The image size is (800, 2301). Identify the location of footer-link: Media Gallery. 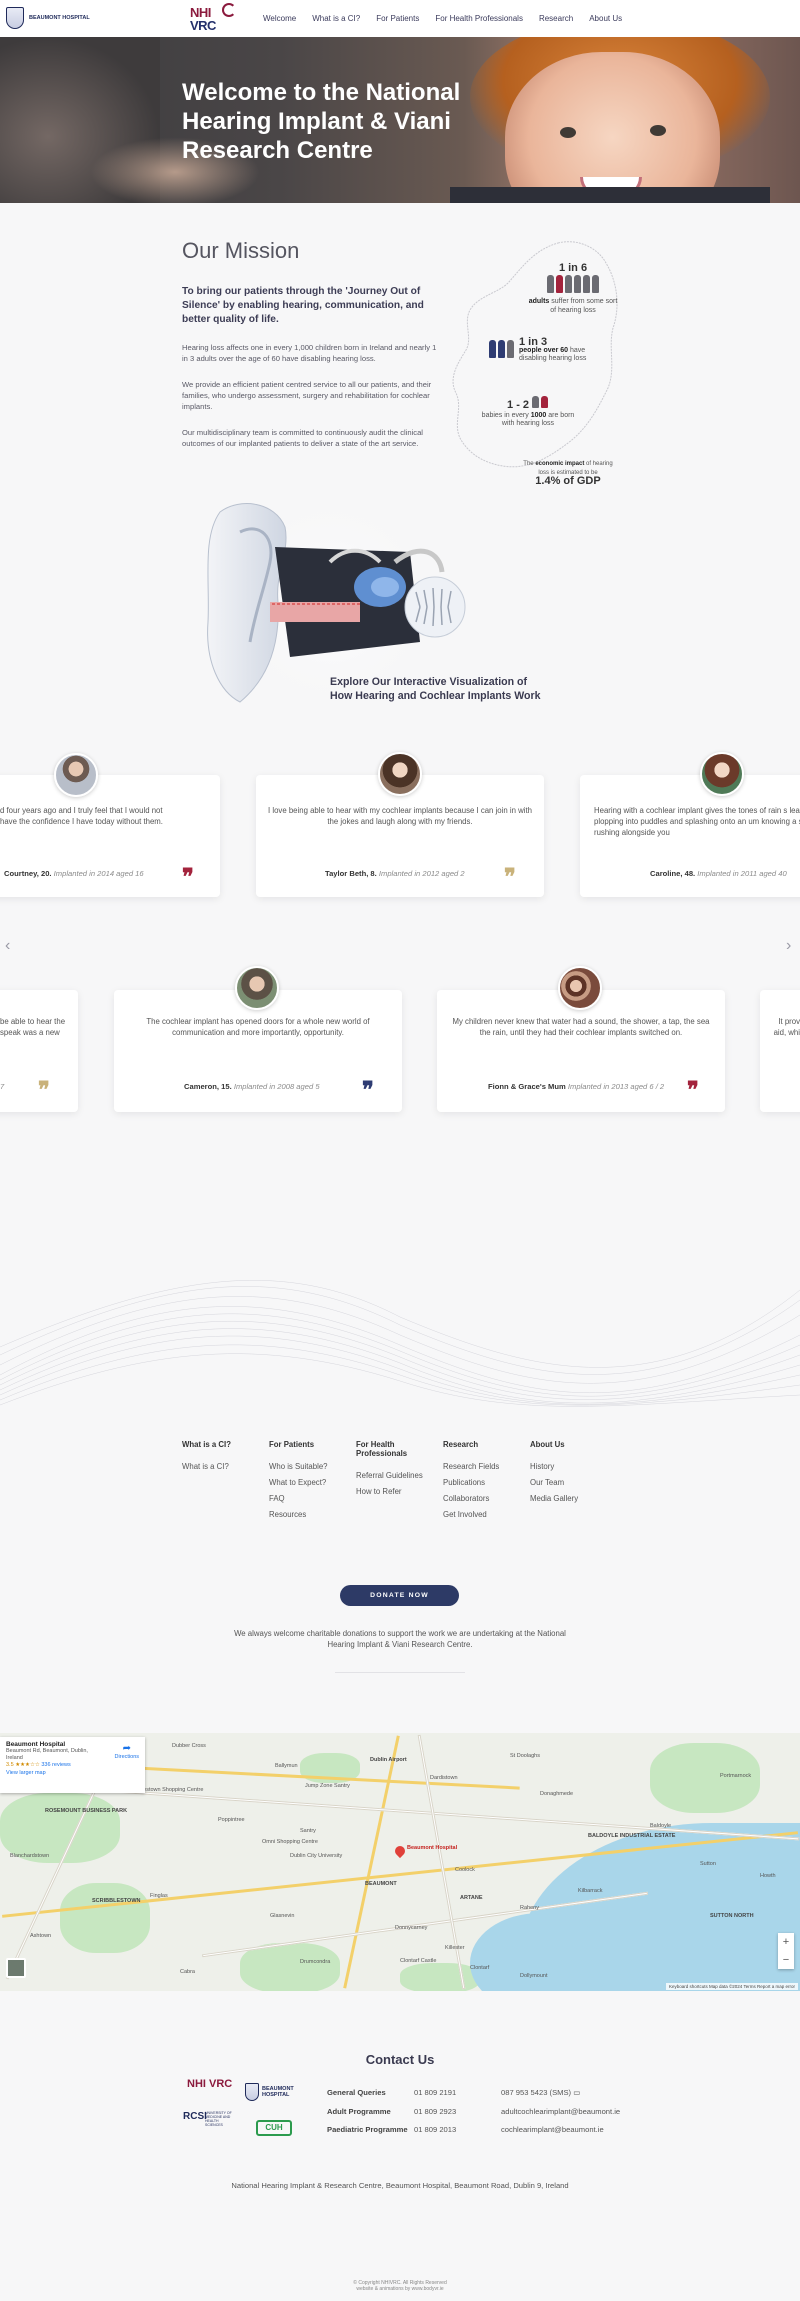
(554, 1499).